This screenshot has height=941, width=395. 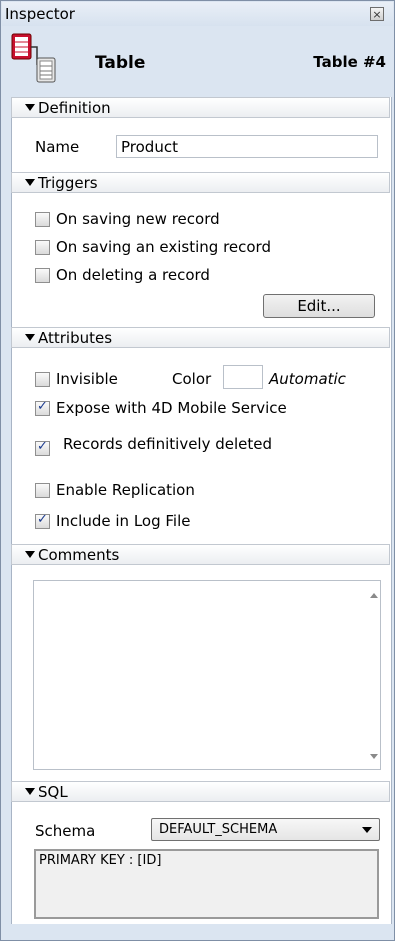 I want to click on section-comments: Comments, so click(x=200, y=554).